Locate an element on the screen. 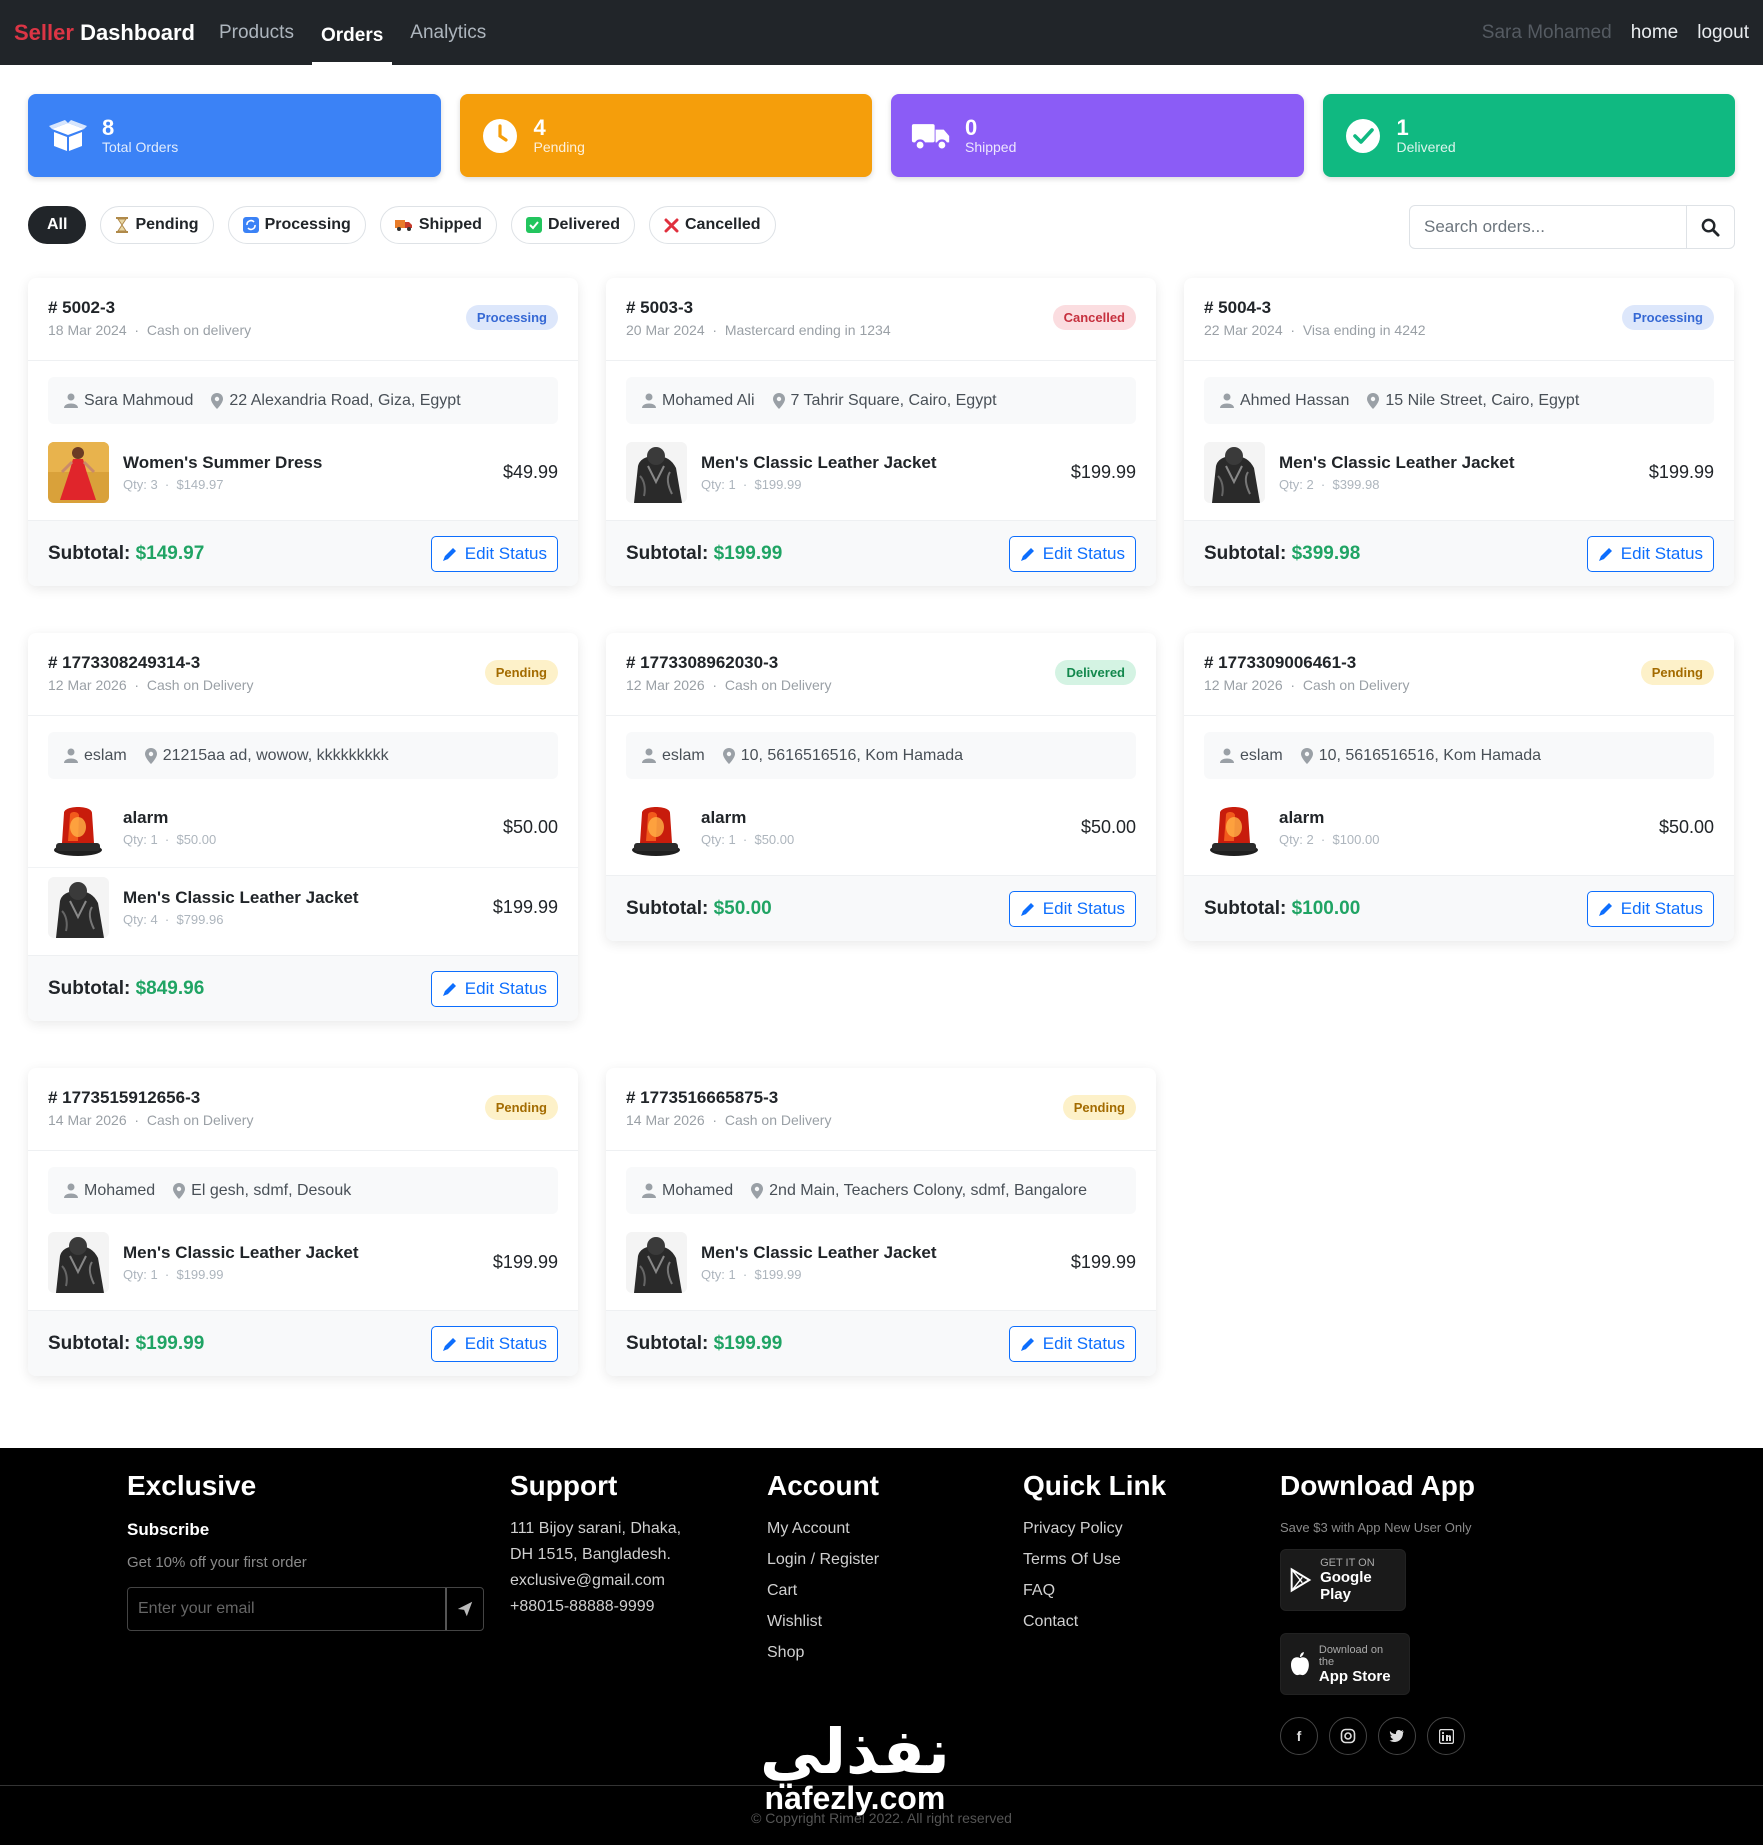 This screenshot has width=1763, height=1845. footer-link-shop: Shop is located at coordinates (823, 1653).